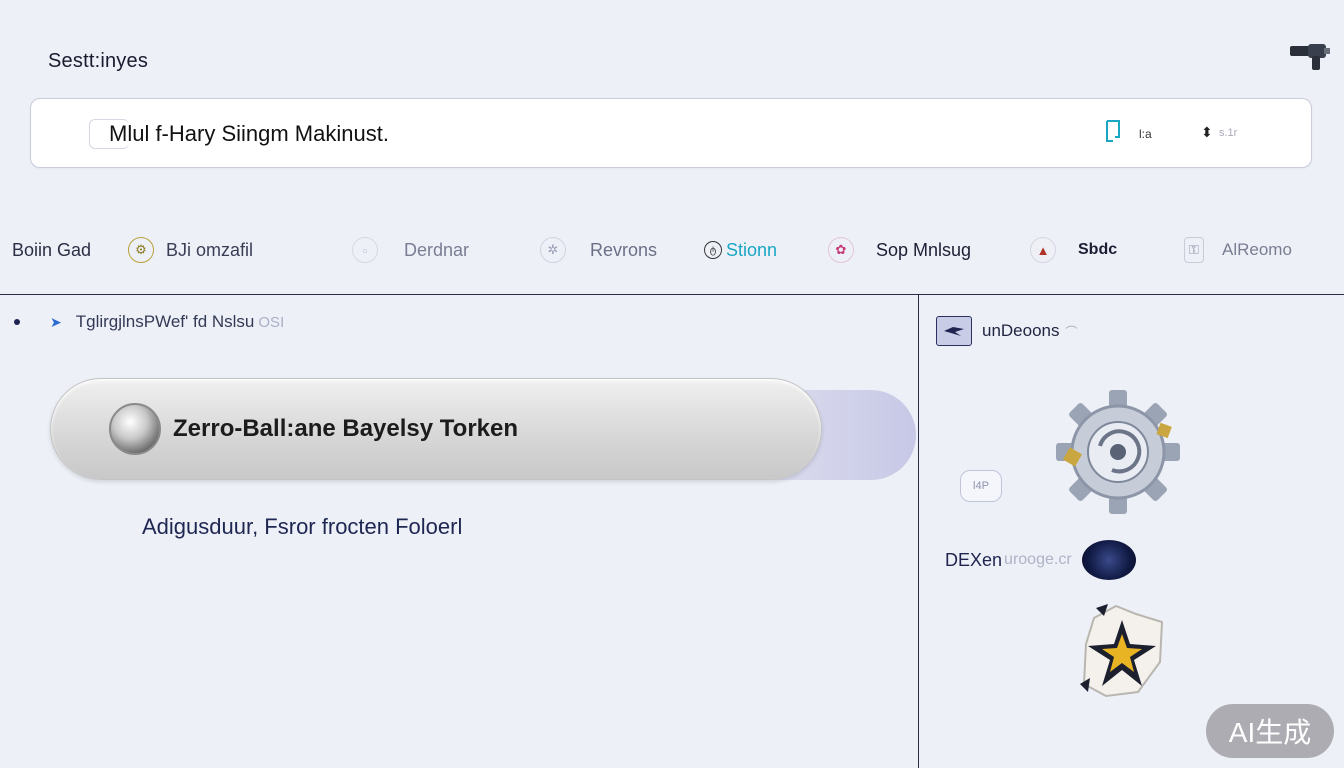 Image resolution: width=1344 pixels, height=768 pixels. What do you see at coordinates (1108, 560) in the screenshot?
I see `orb-icon` at bounding box center [1108, 560].